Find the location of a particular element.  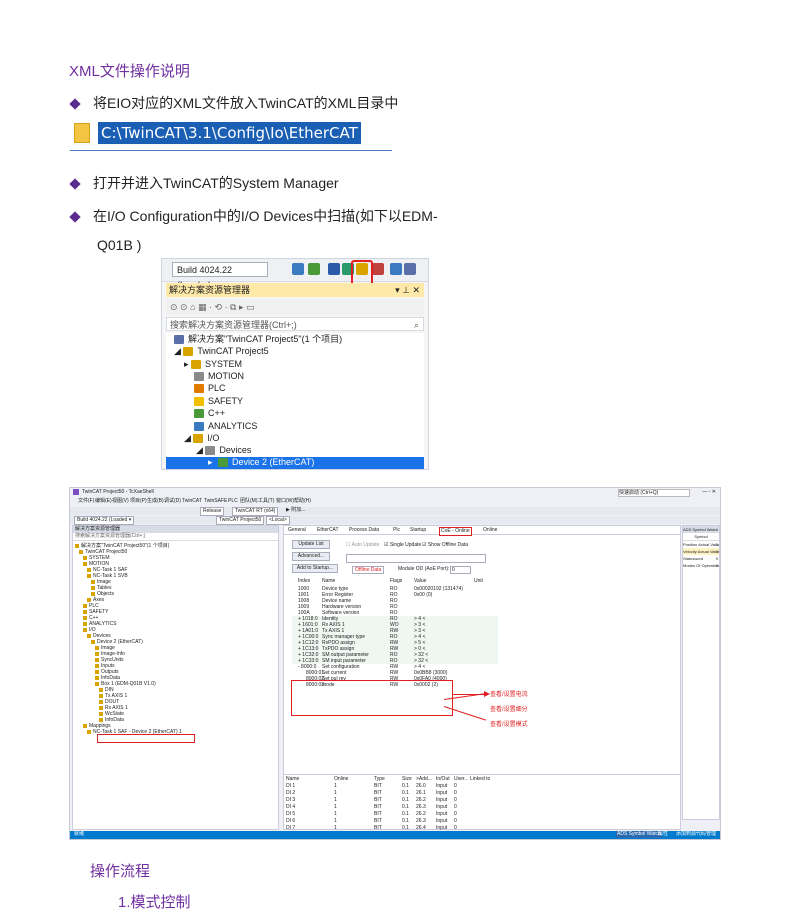

menu-view: 视图(V) is located at coordinates (120, 501).